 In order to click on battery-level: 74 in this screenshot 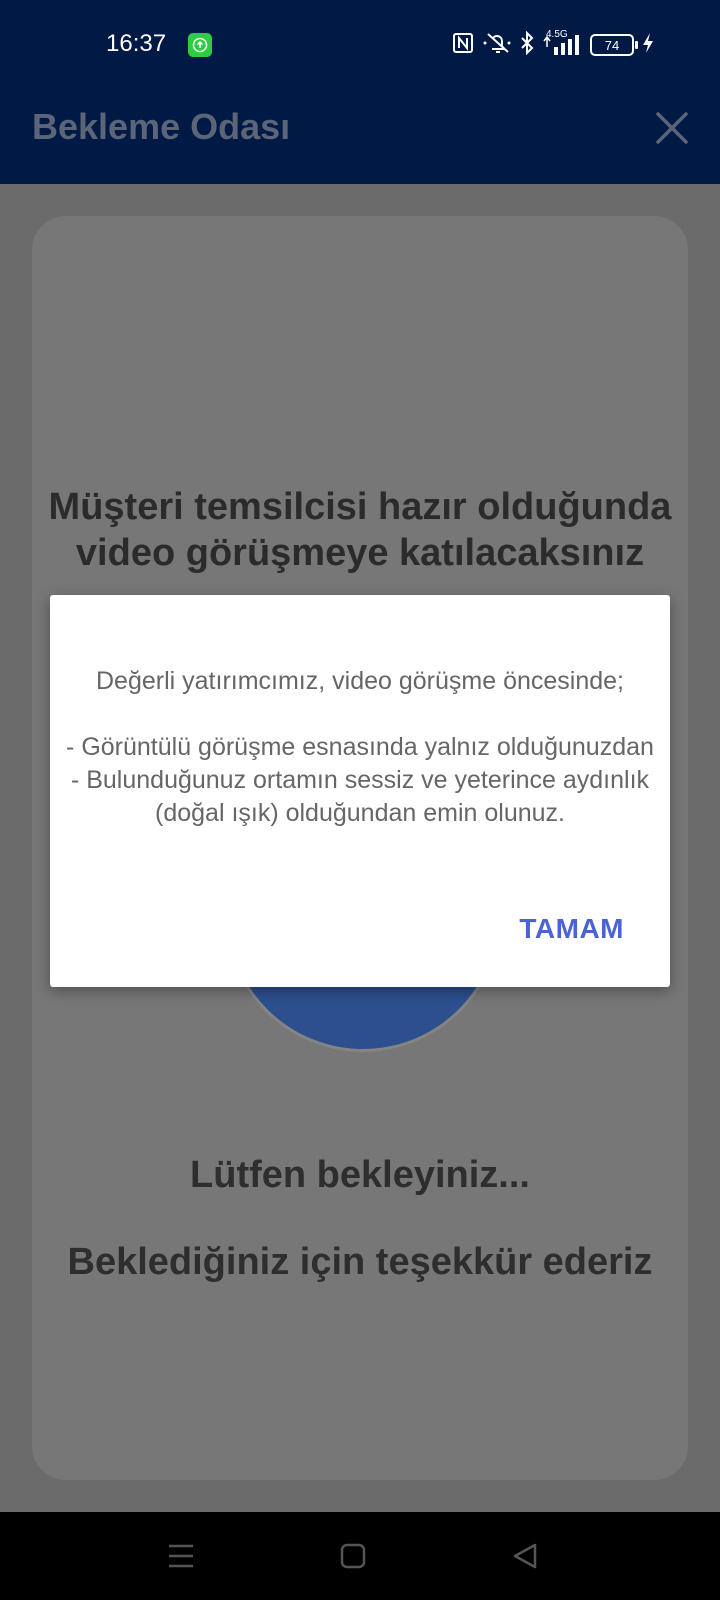, I will do `click(612, 45)`.